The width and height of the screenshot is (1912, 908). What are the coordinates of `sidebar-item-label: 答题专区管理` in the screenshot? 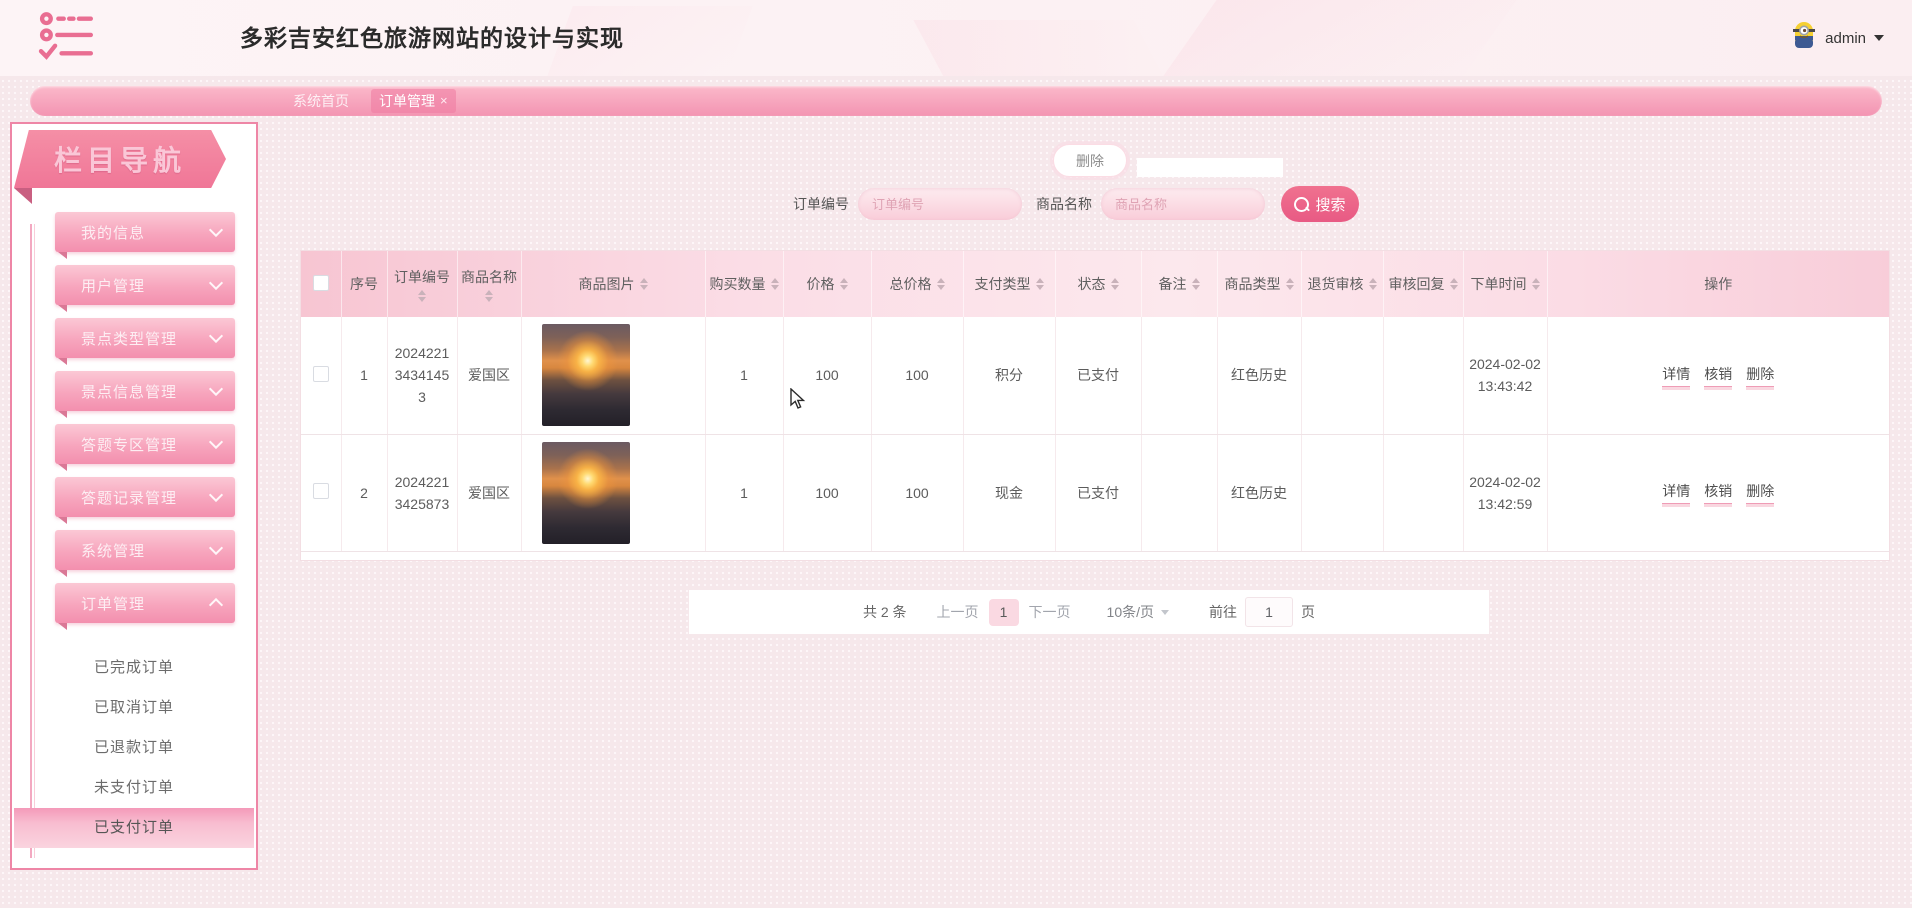 It's located at (129, 445).